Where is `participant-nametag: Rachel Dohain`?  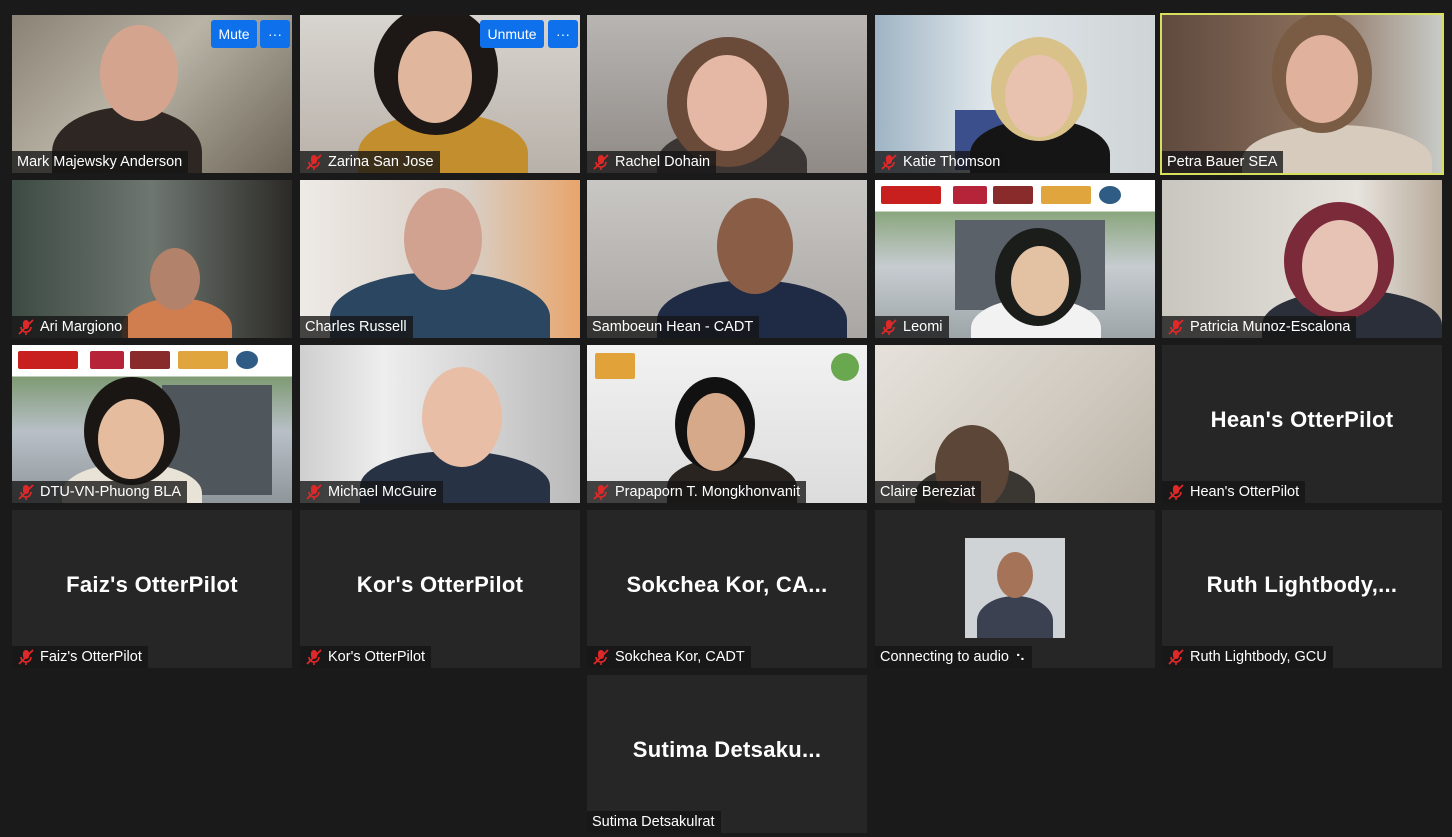 participant-nametag: Rachel Dohain is located at coordinates (652, 162).